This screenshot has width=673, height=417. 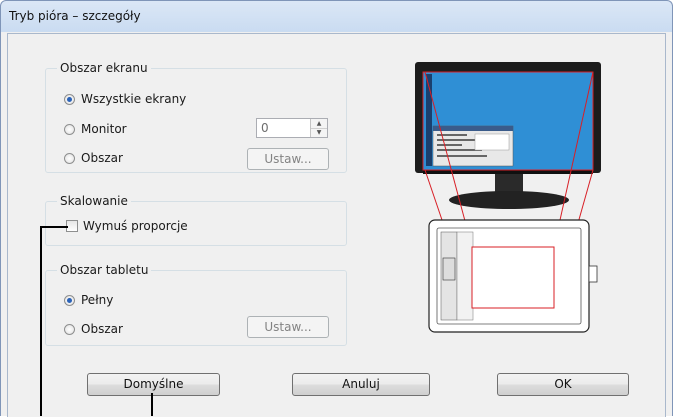 What do you see at coordinates (41, 321) in the screenshot?
I see `callout-line-vertical-left` at bounding box center [41, 321].